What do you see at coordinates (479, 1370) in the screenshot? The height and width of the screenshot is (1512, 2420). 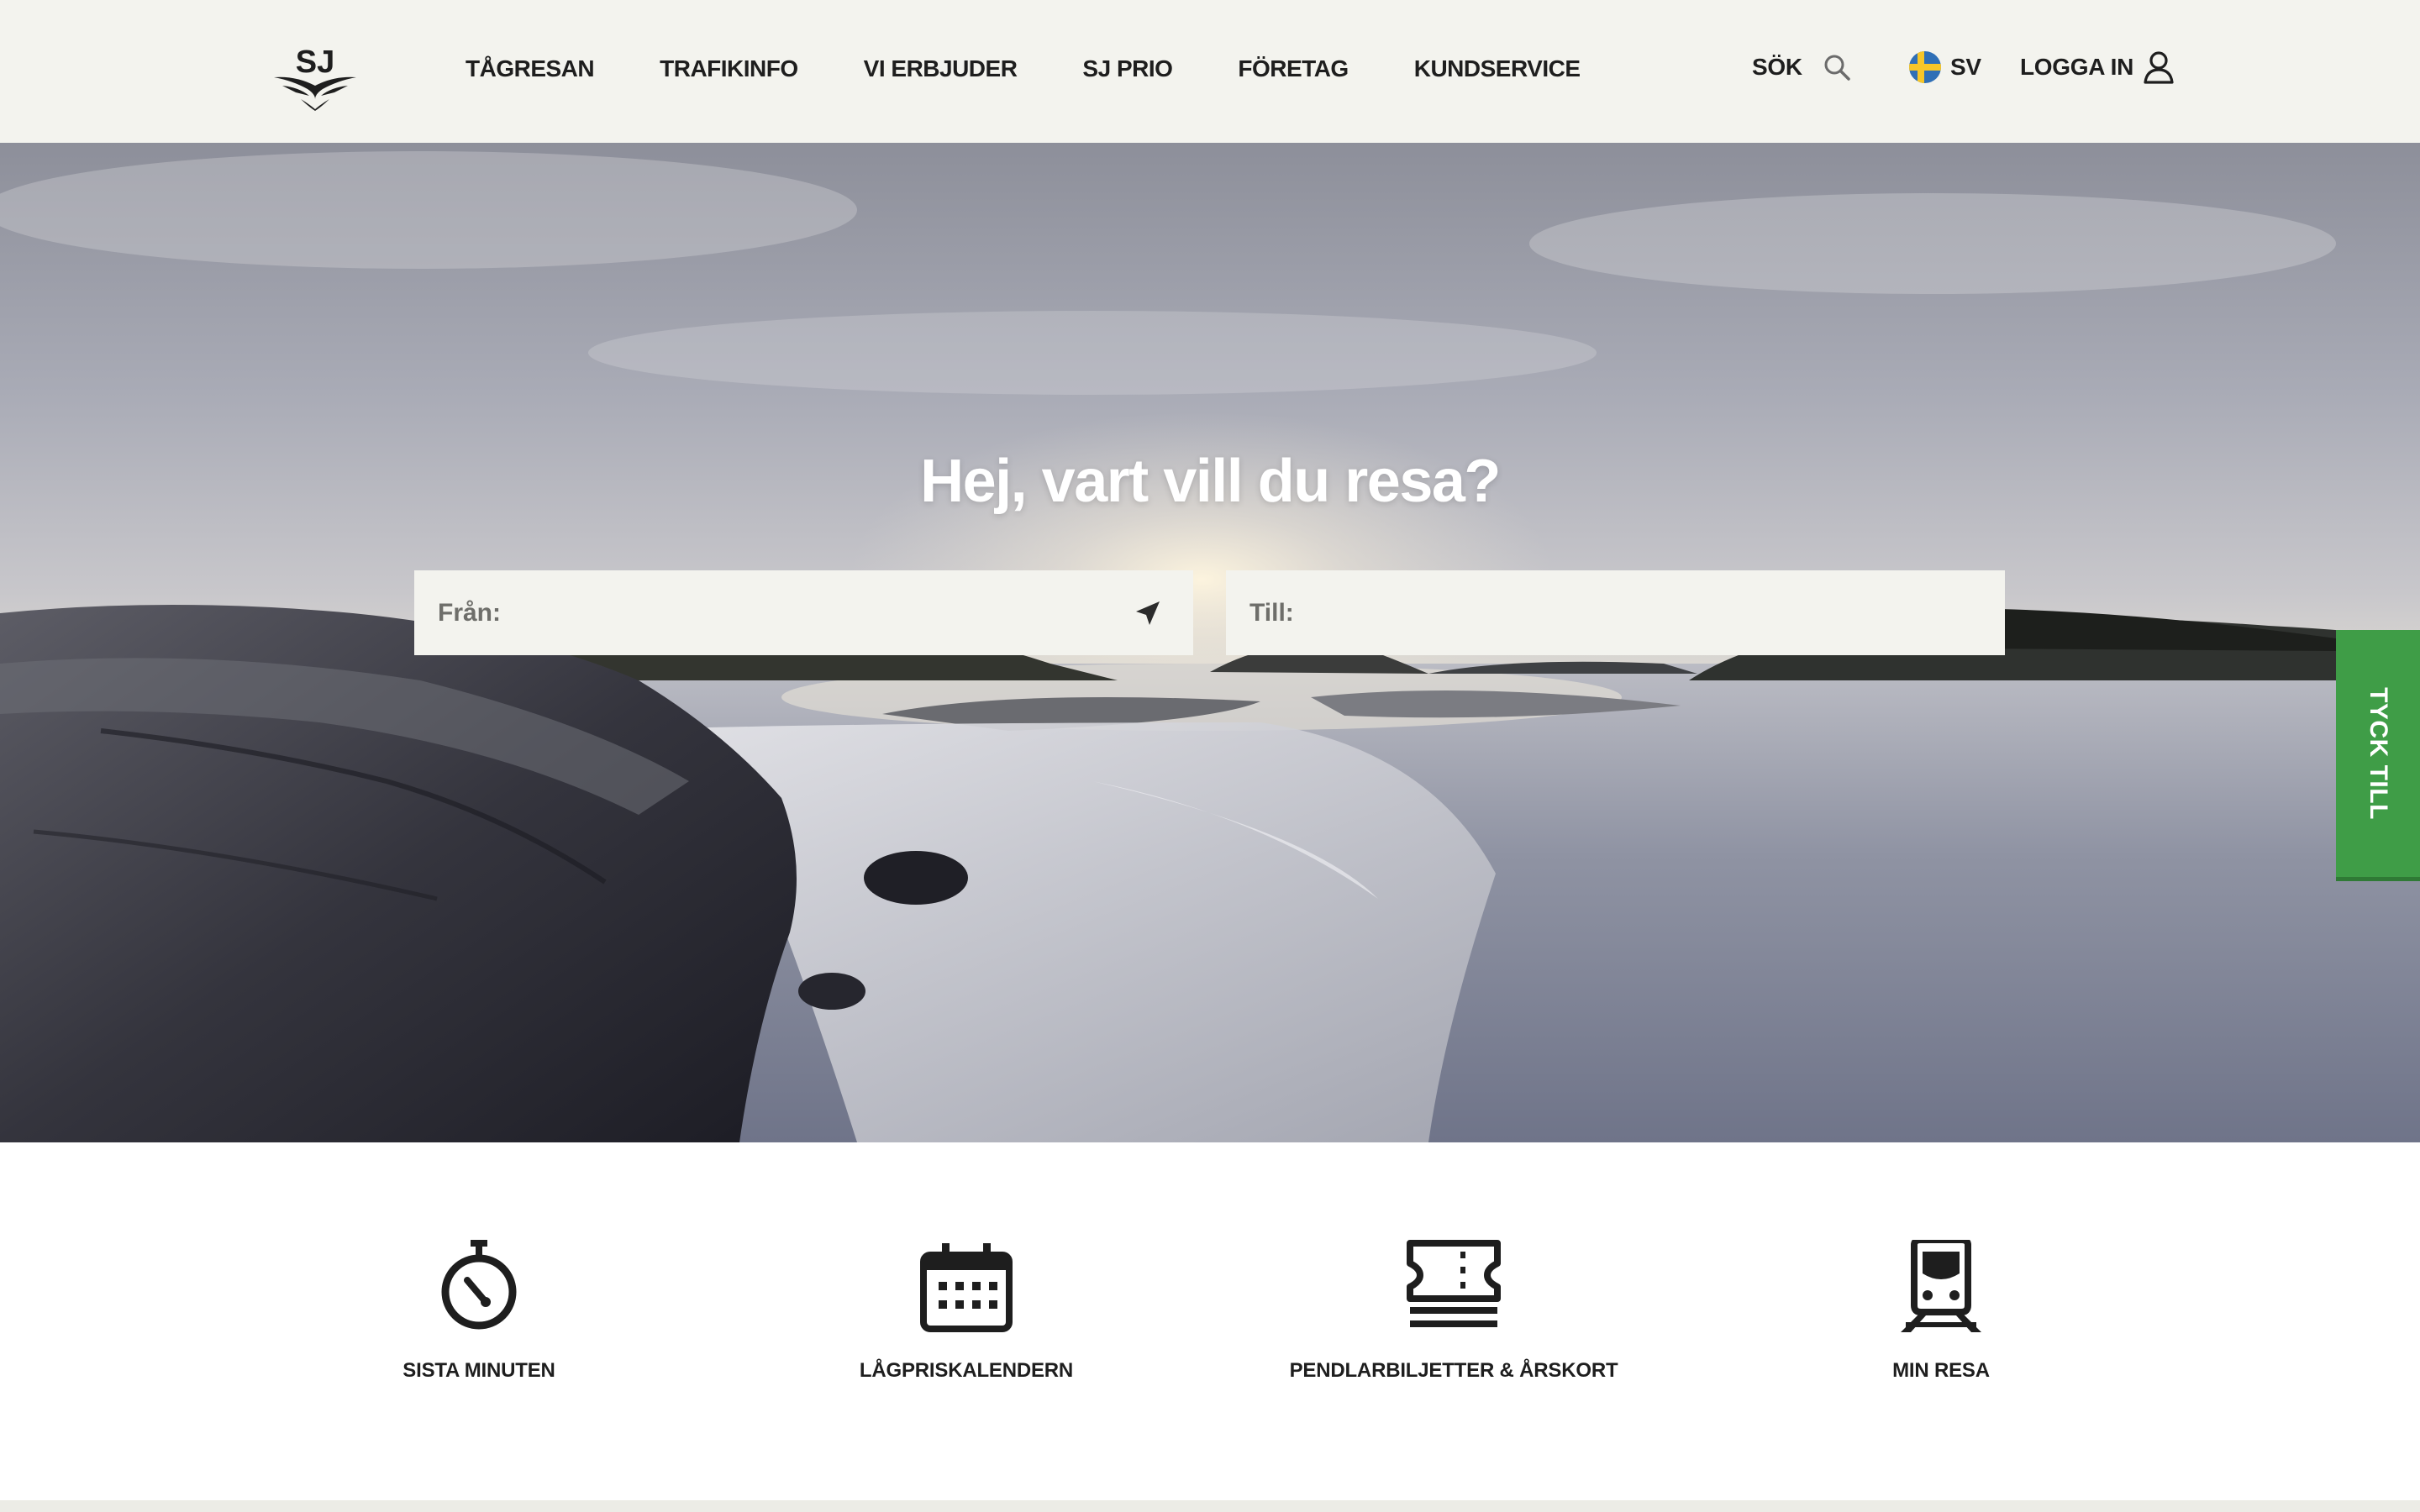 I see `quick-link-label: SISTA MINUTEN` at bounding box center [479, 1370].